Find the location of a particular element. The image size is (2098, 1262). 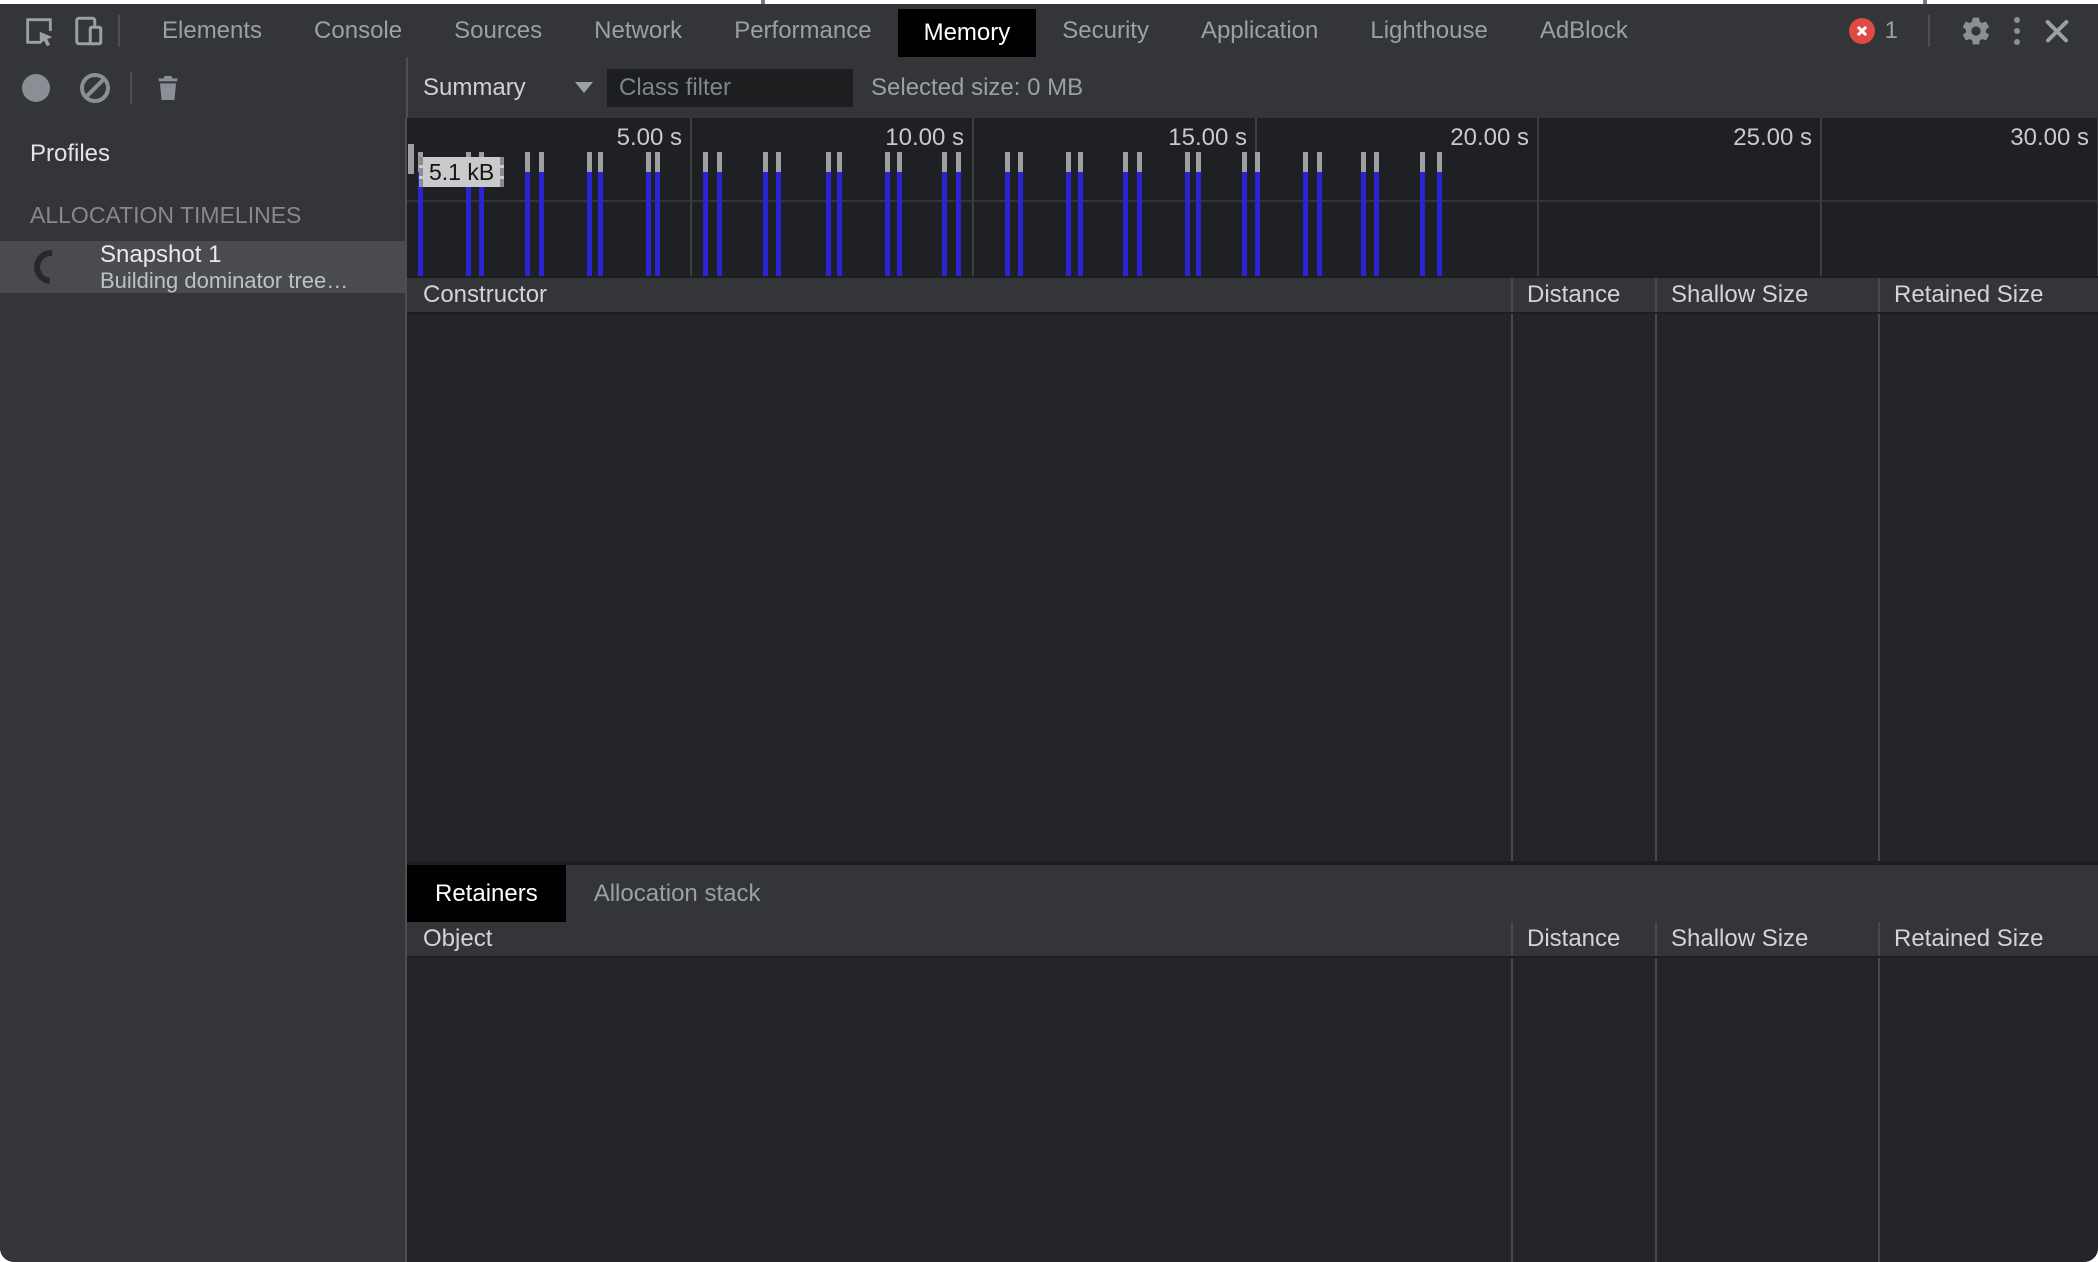

chevron-down-icon is located at coordinates (584, 87).